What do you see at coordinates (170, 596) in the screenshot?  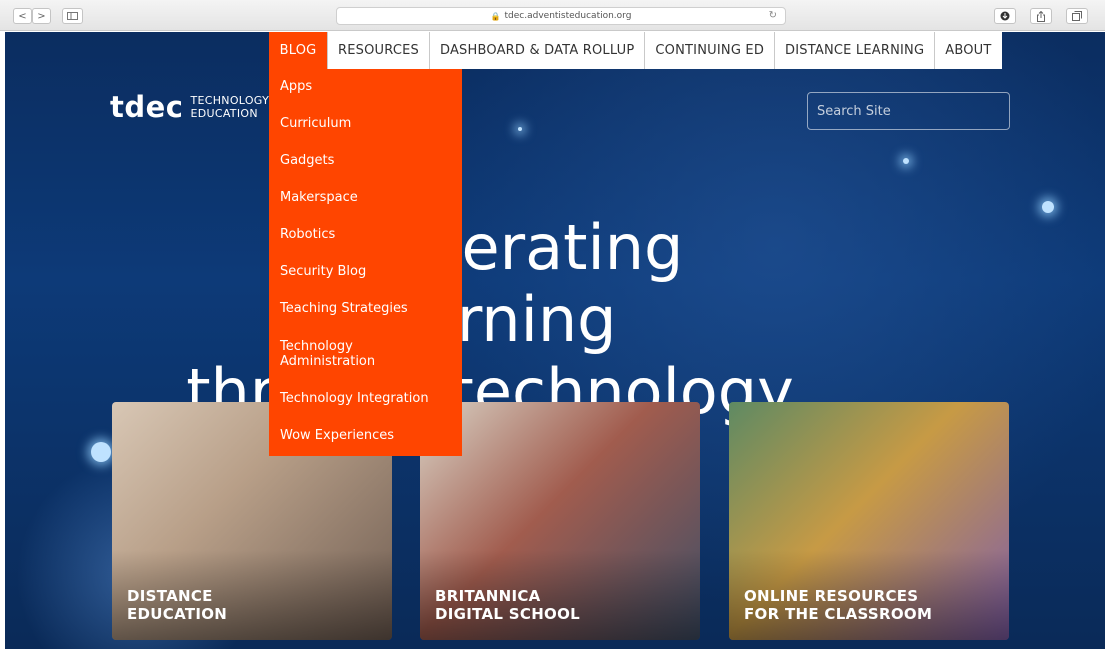 I see `card-label-line-1: DISTANCE` at bounding box center [170, 596].